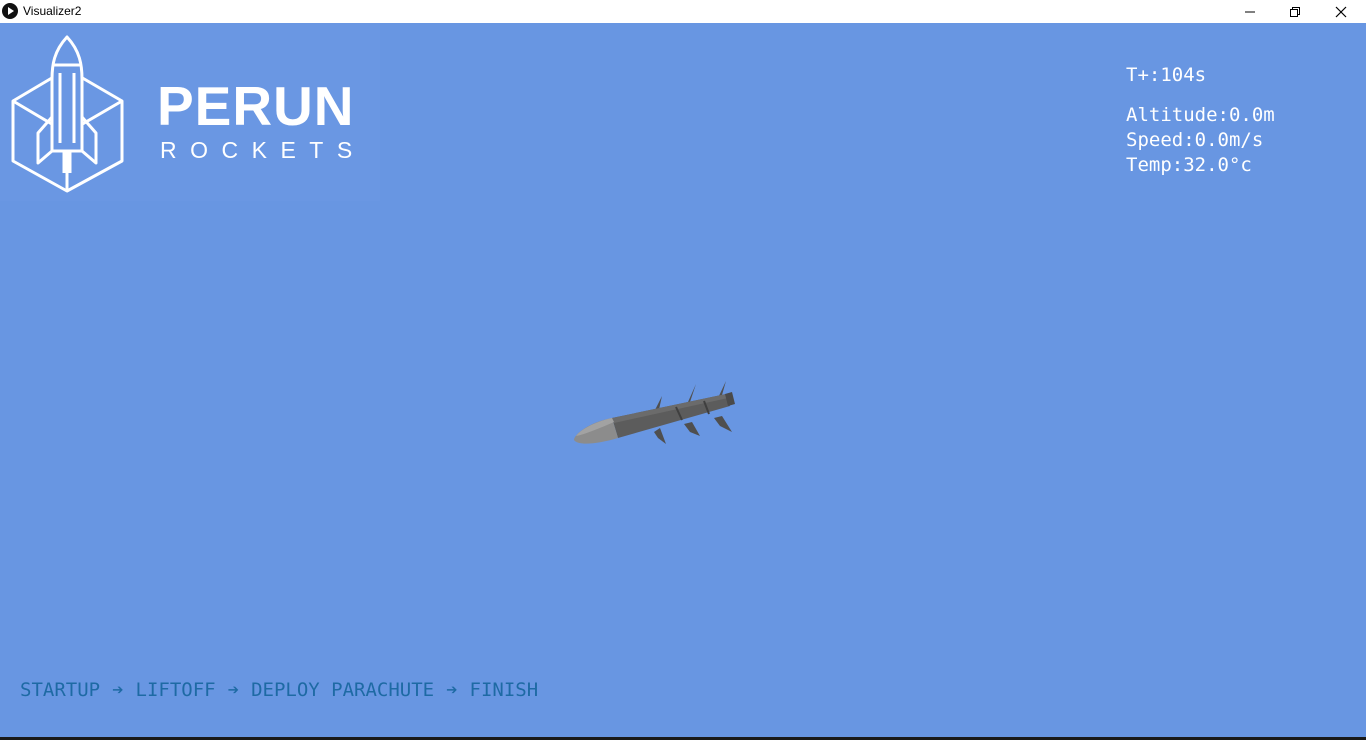 This screenshot has width=1366, height=740. What do you see at coordinates (1195, 140) in the screenshot?
I see `speed-readout: Speed:0.0m/s` at bounding box center [1195, 140].